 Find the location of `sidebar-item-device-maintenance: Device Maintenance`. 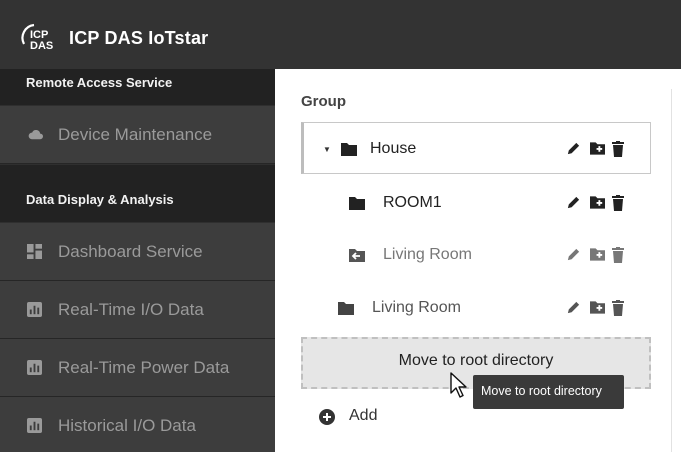

sidebar-item-device-maintenance: Device Maintenance is located at coordinates (137, 135).